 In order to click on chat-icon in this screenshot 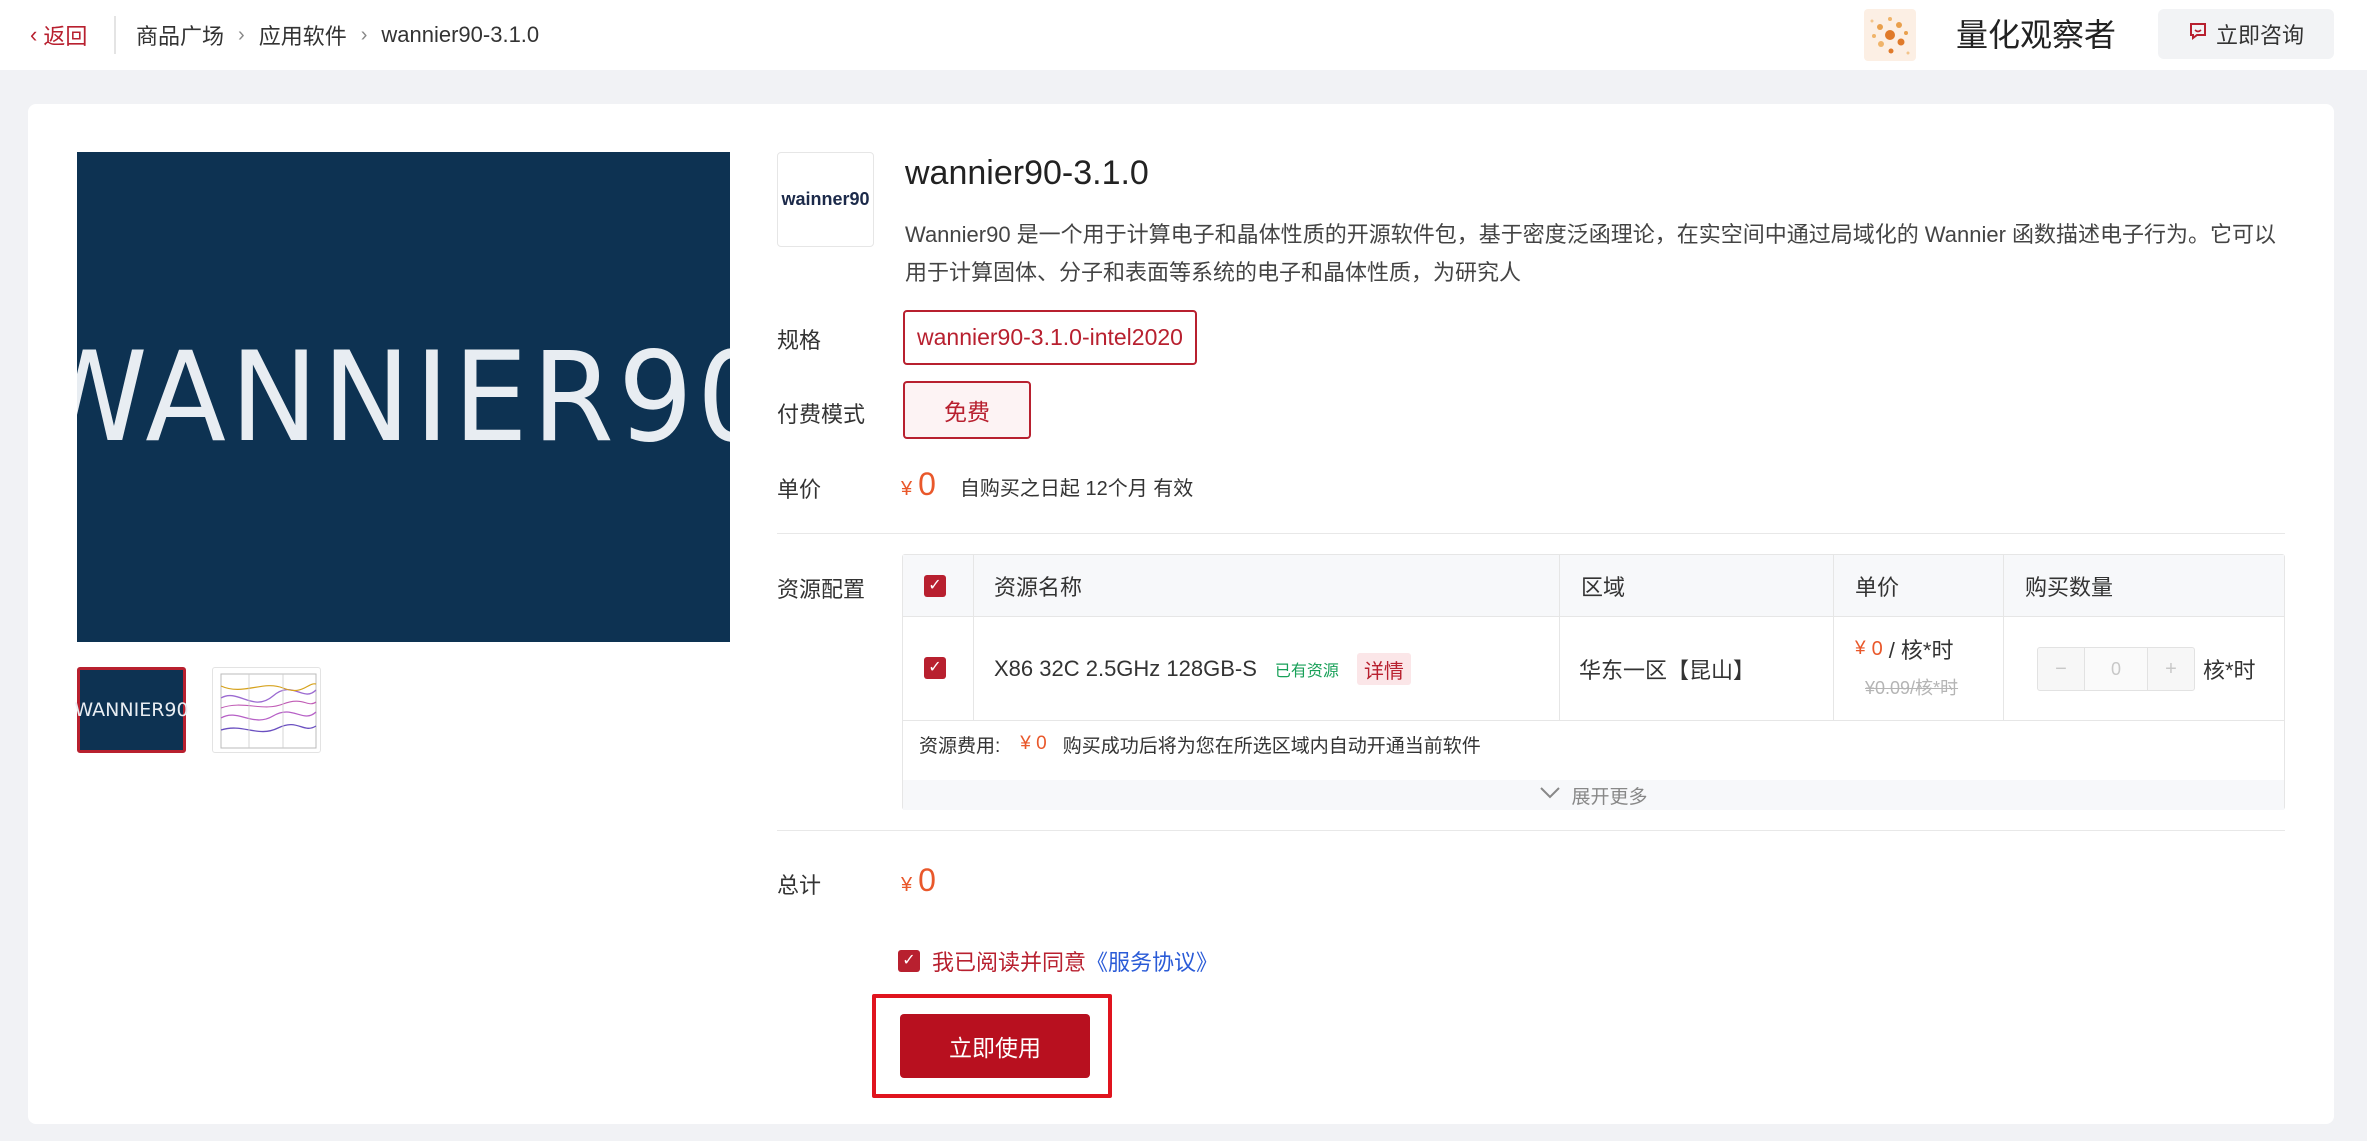, I will do `click(2198, 34)`.